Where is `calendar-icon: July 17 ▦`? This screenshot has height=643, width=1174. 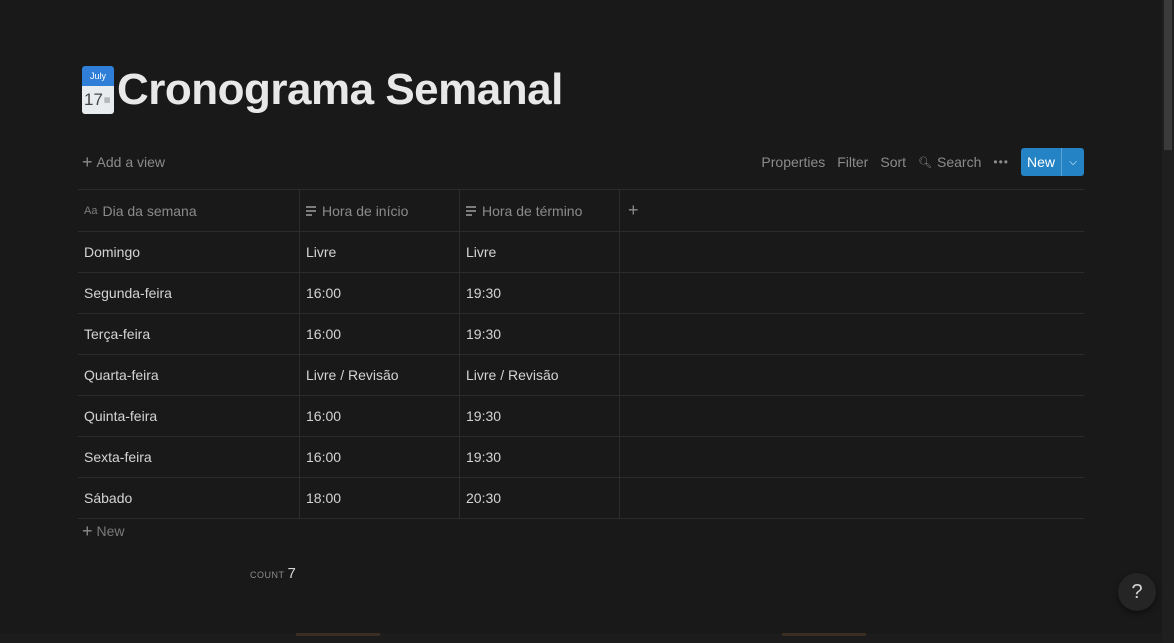
calendar-icon: July 17 ▦ is located at coordinates (98, 90).